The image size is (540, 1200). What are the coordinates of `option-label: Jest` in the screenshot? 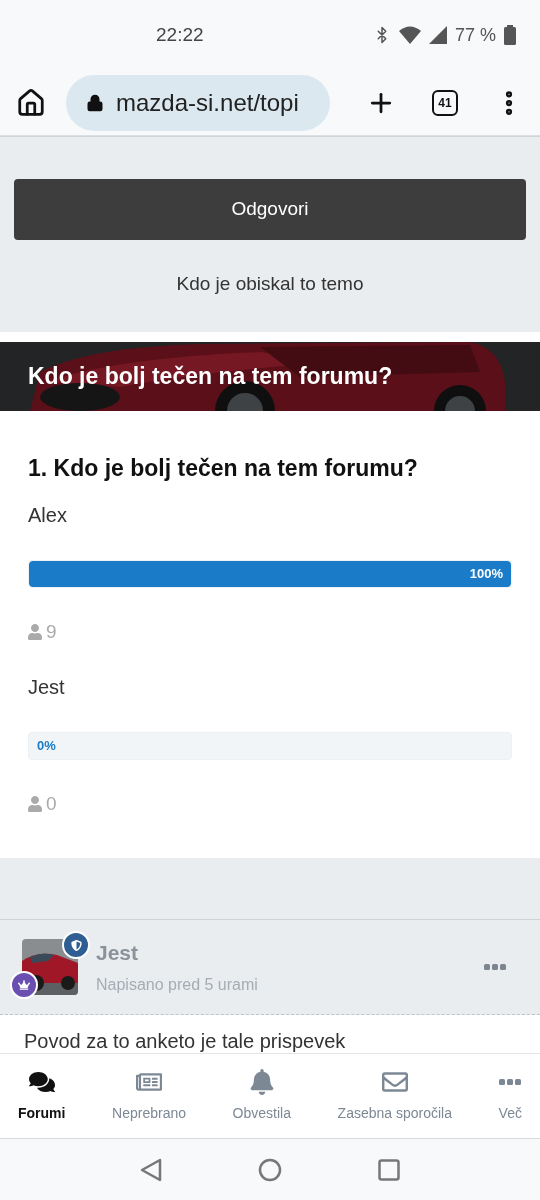 It's located at (47, 687).